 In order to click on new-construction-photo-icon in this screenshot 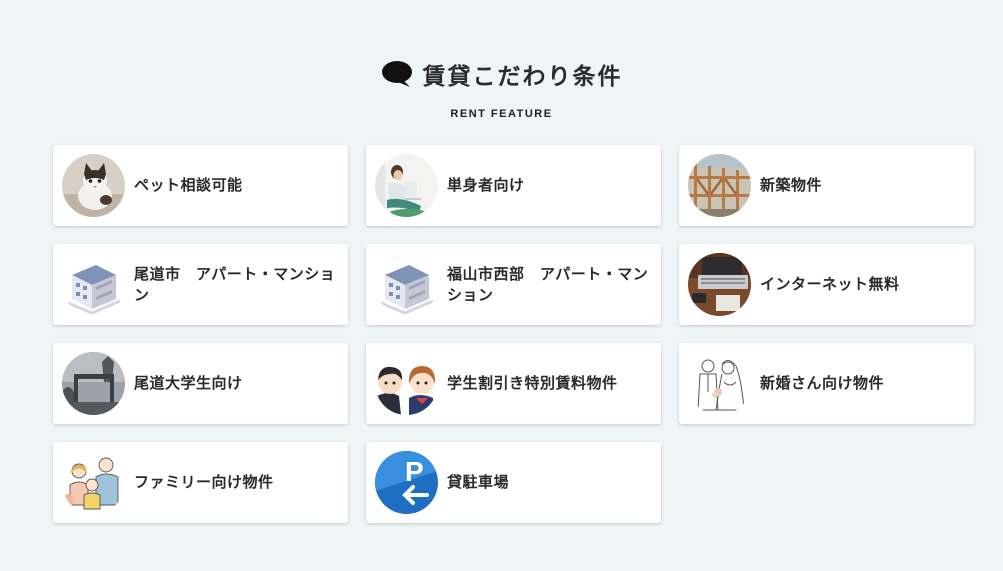, I will do `click(719, 185)`.